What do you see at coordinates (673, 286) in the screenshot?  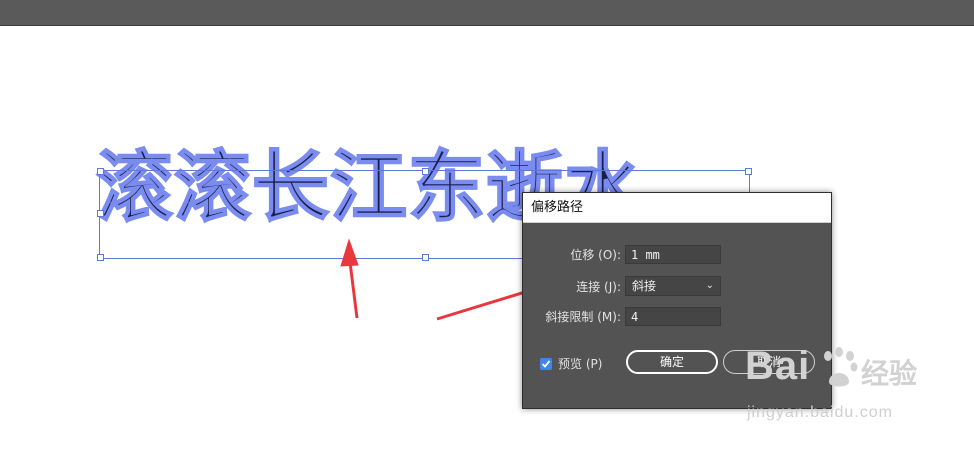 I see `join-select: 斜接 ⌄` at bounding box center [673, 286].